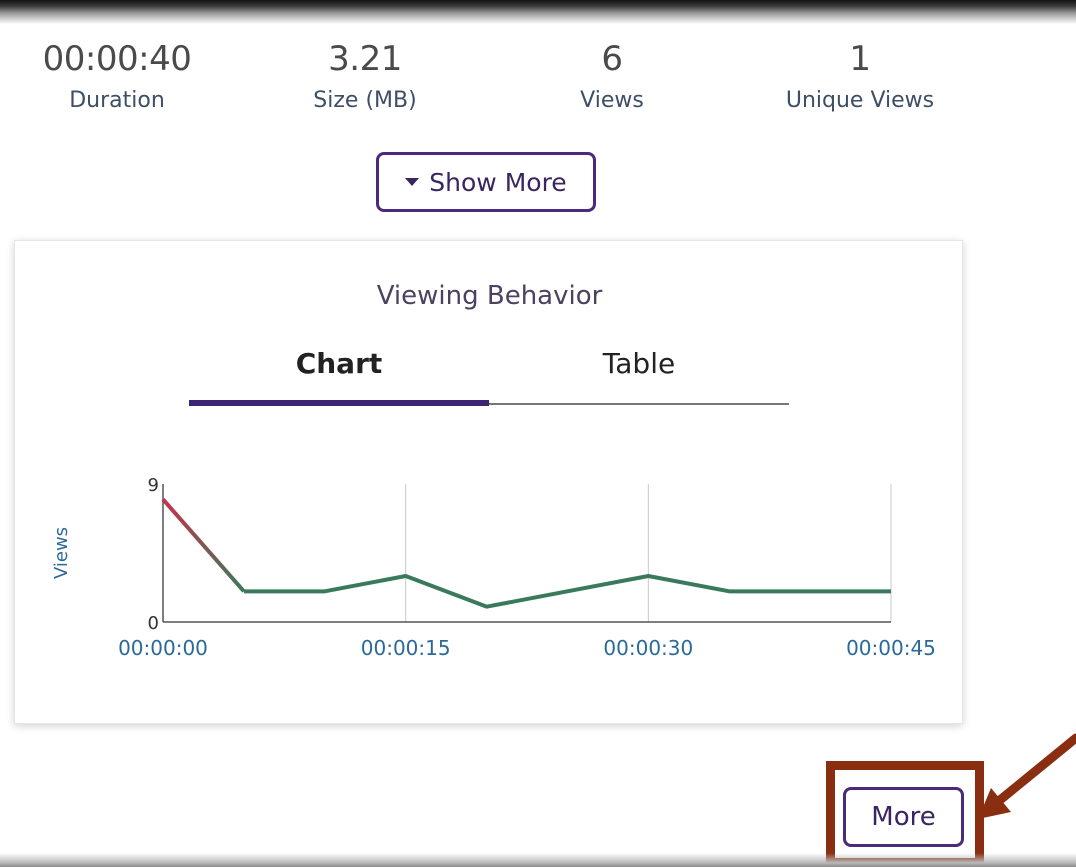 This screenshot has height=867, width=1076. I want to click on caret-down-icon, so click(412, 182).